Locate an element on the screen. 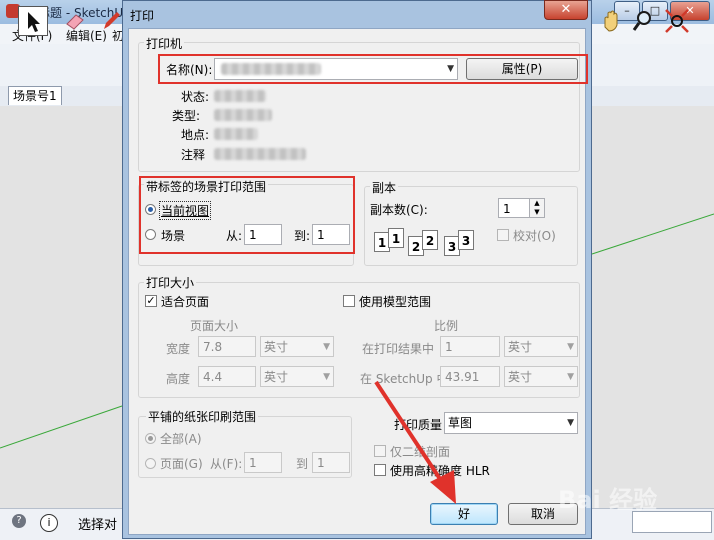 The image size is (714, 540). printer-status-label: 状态: is located at coordinates (195, 97).